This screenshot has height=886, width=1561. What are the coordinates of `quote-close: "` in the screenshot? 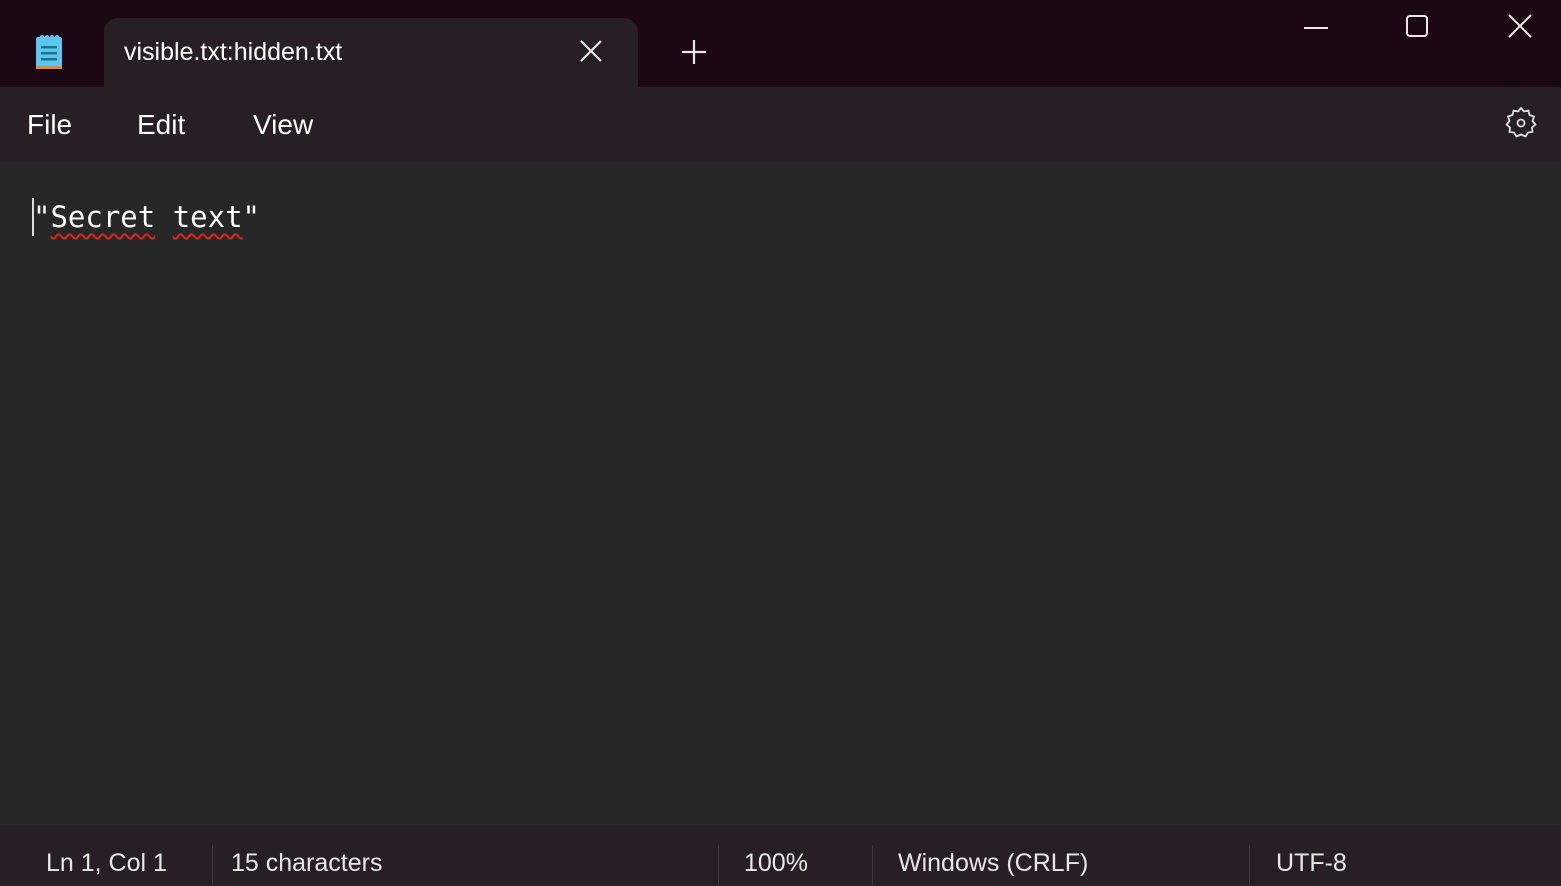 It's located at (251, 217).